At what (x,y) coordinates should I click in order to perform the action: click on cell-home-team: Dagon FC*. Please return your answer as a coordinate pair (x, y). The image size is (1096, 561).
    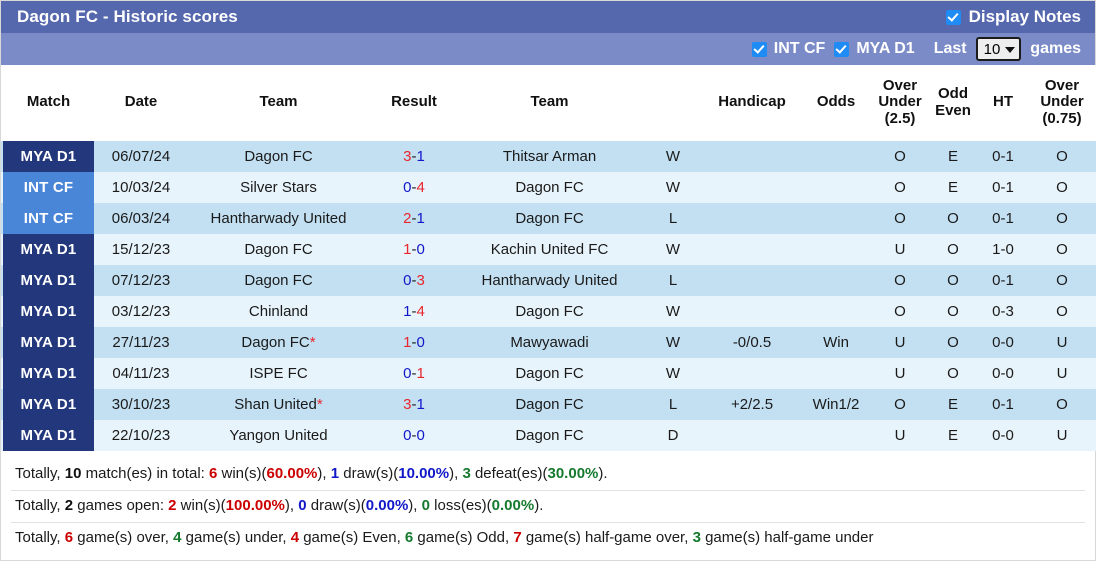
    Looking at the image, I should click on (278, 342).